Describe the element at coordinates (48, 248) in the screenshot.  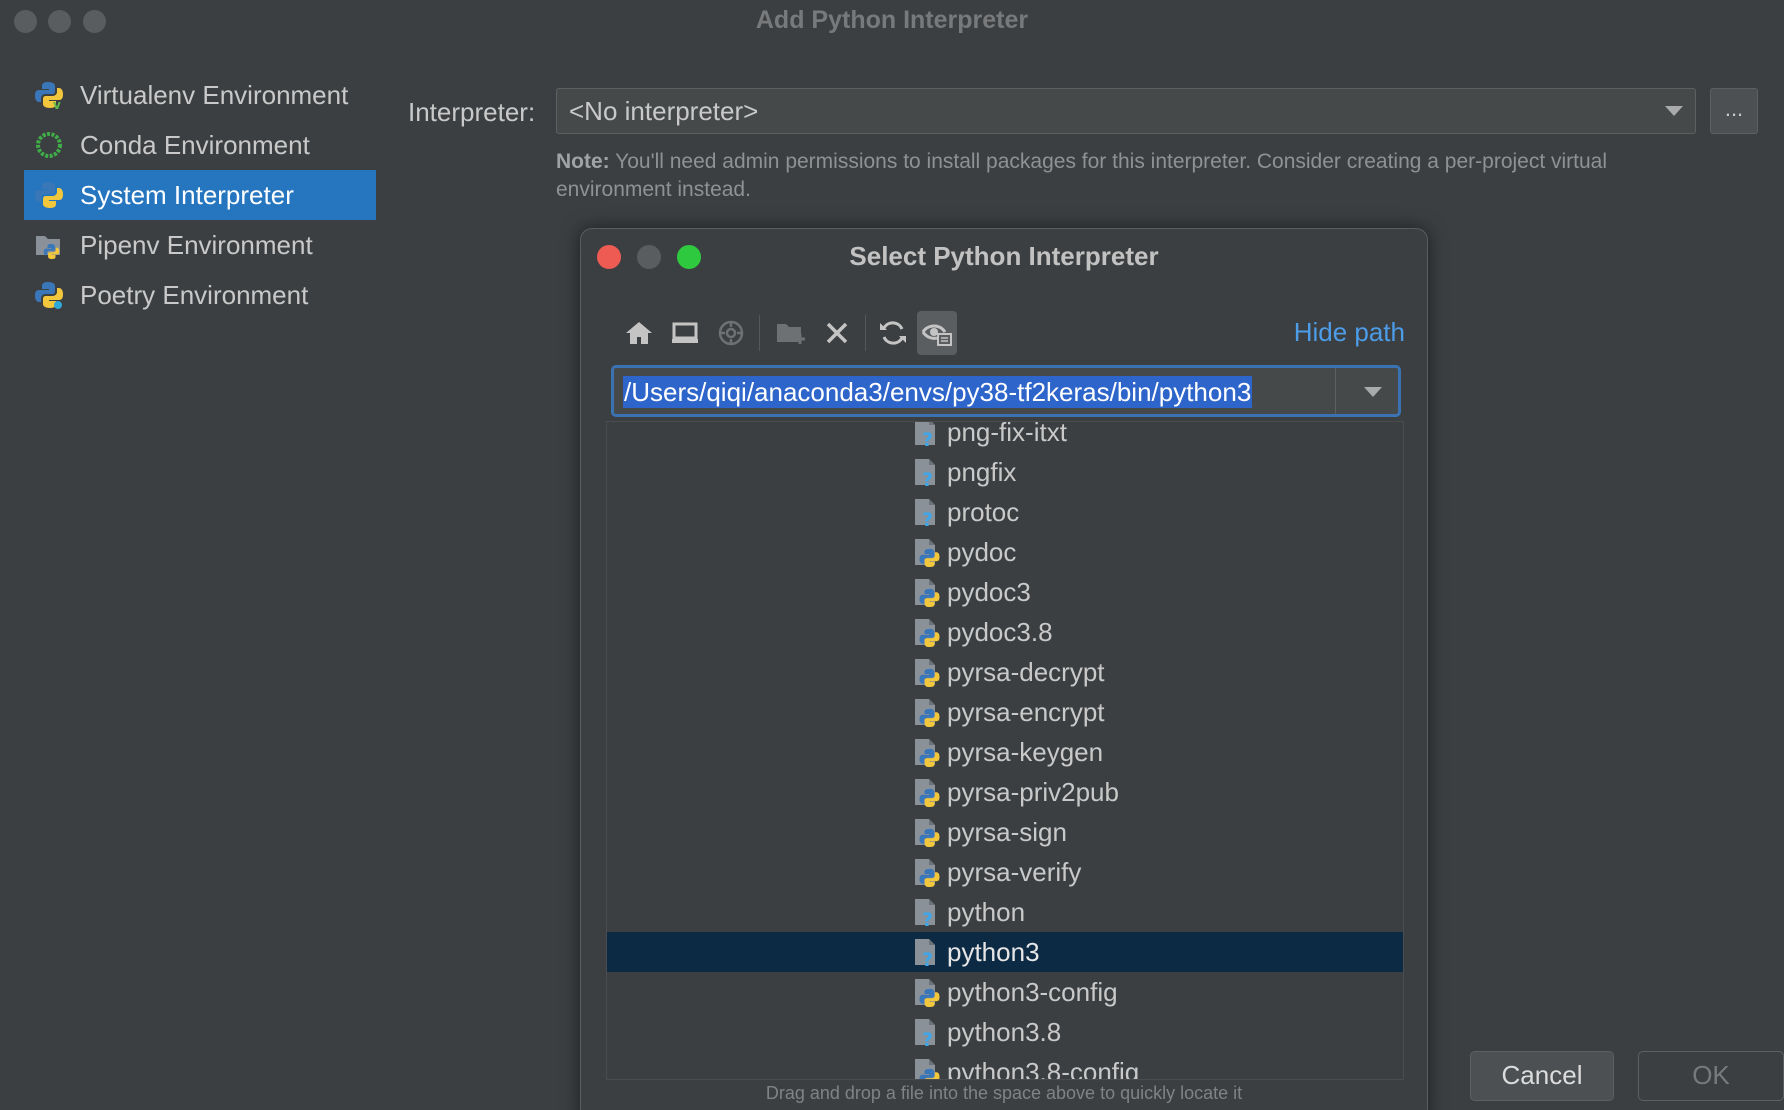
I see `pipenv-folder-icon` at that location.